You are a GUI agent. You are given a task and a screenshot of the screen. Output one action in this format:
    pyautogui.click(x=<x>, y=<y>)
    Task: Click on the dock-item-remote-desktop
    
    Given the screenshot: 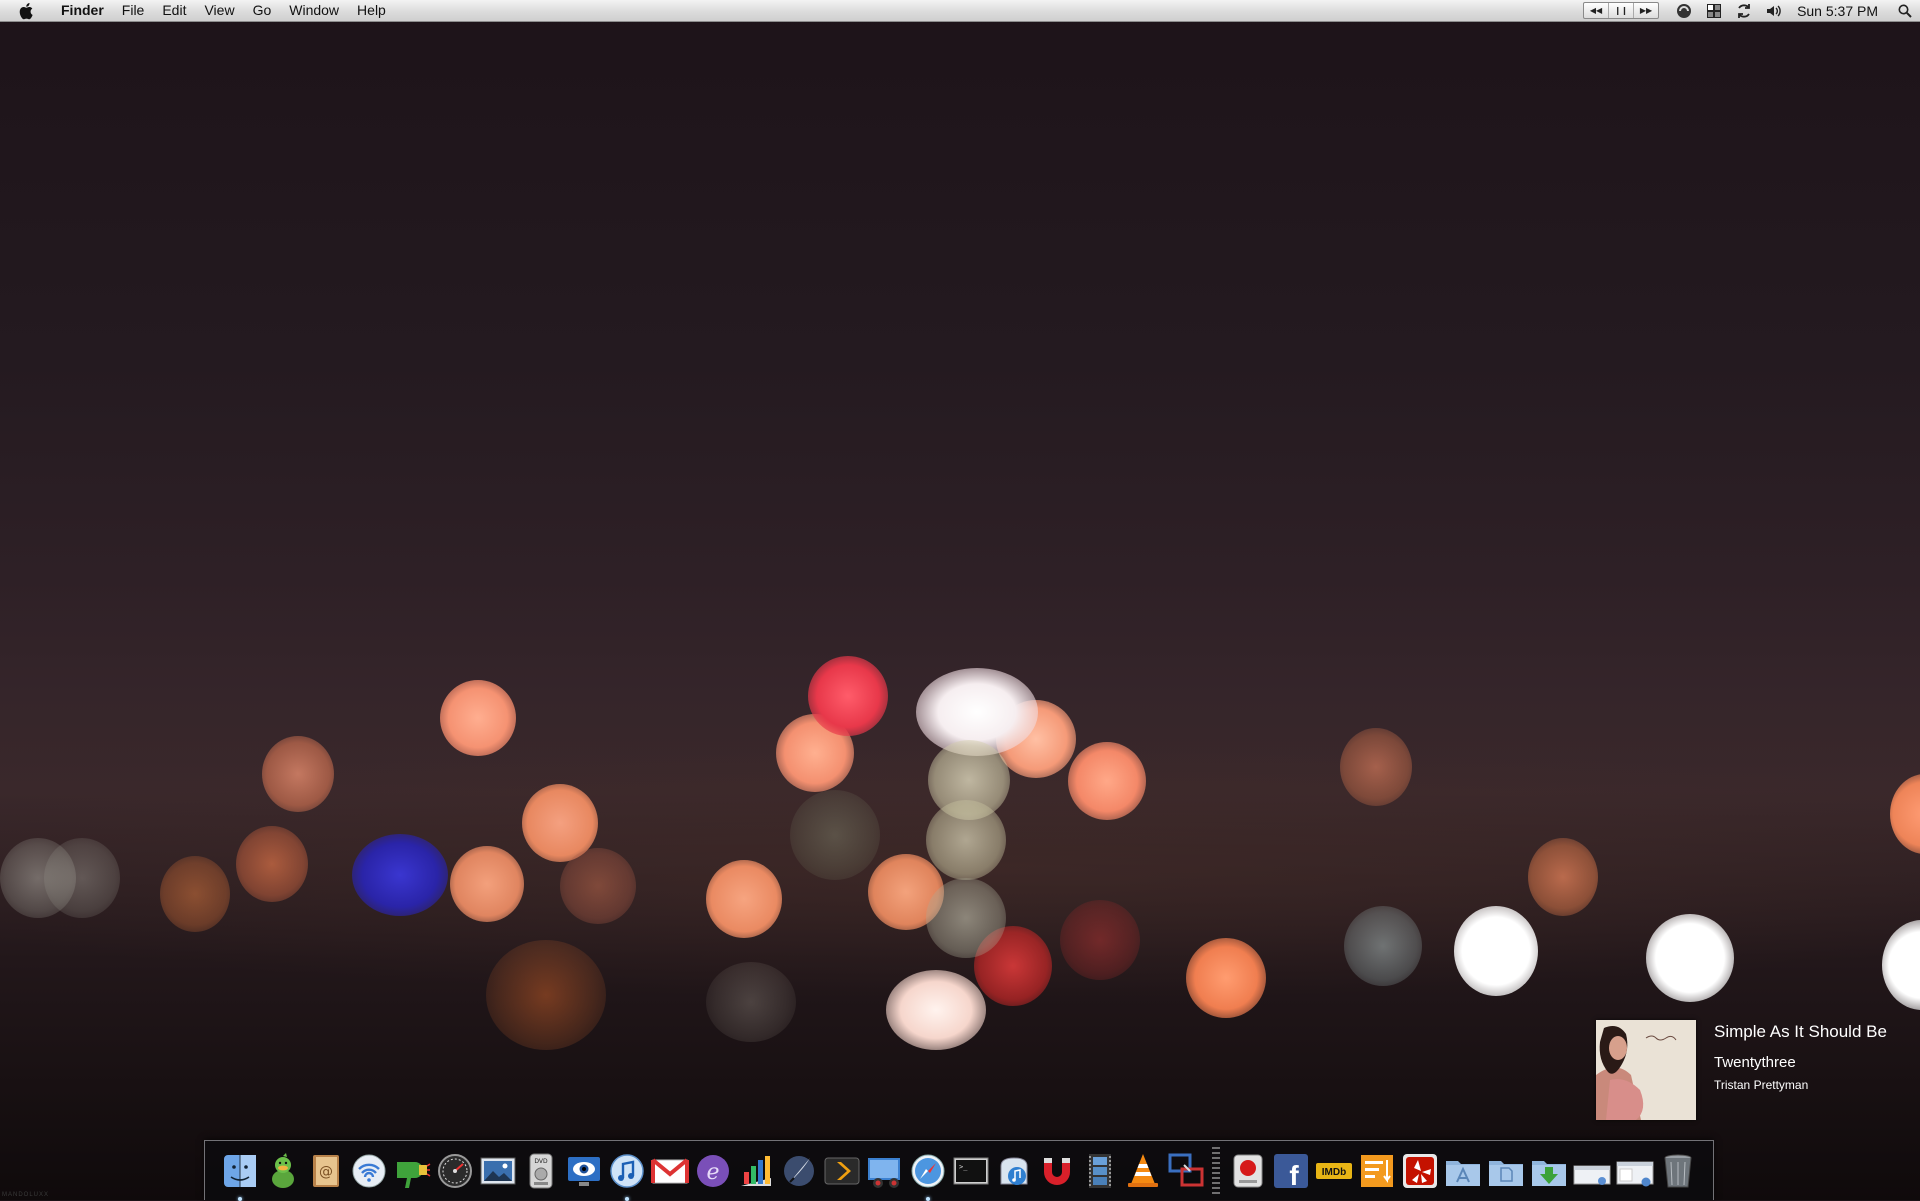 What is the action you would take?
    pyautogui.click(x=885, y=1171)
    